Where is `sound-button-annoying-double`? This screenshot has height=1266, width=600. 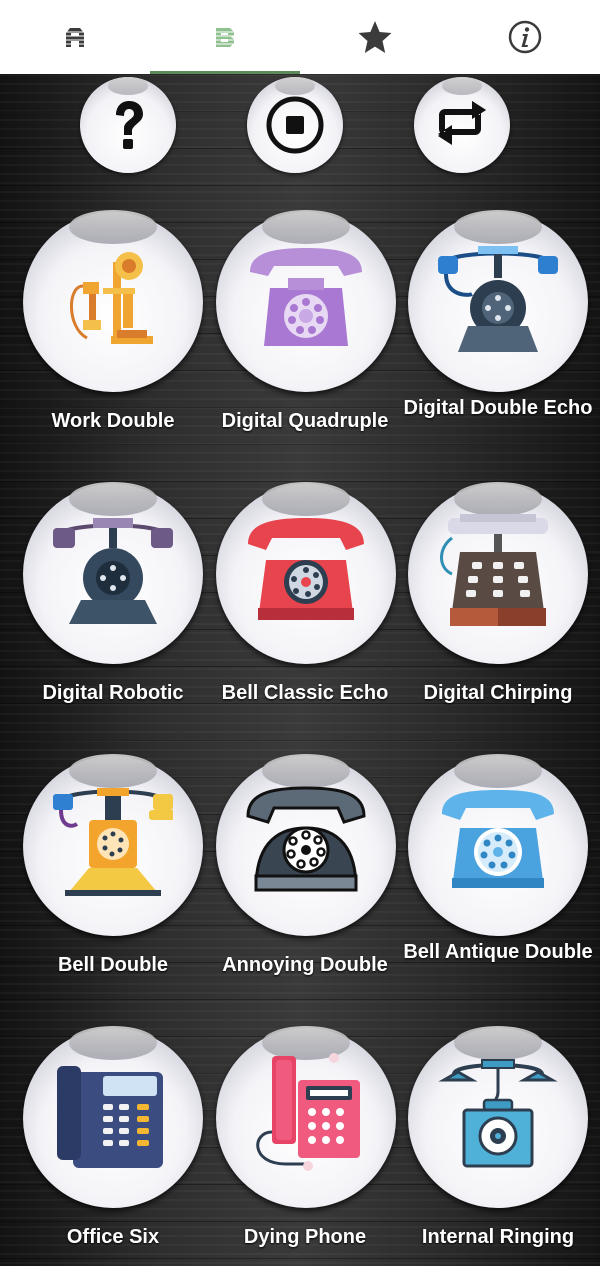 sound-button-annoying-double is located at coordinates (306, 845).